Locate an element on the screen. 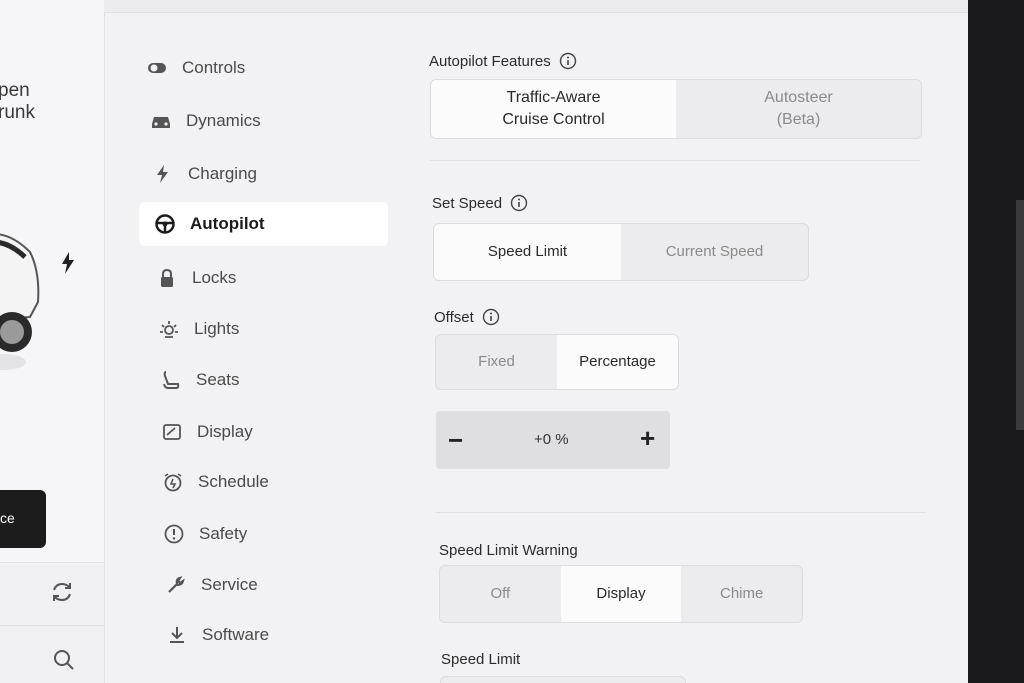  set-speed-heading: Set Speed is located at coordinates (480, 203).